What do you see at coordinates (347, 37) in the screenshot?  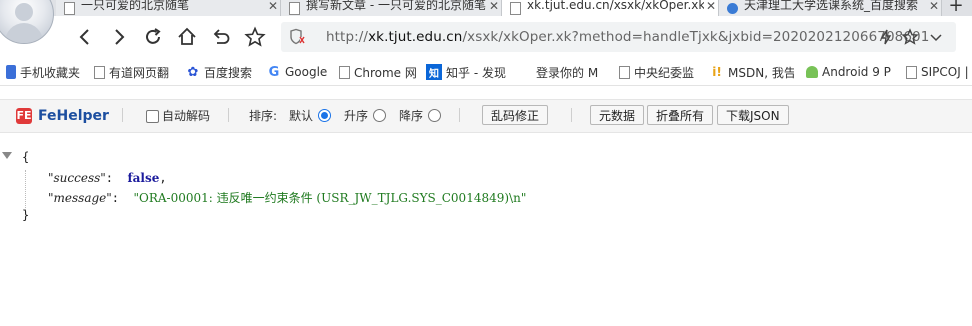 I see `url-scheme: http://` at bounding box center [347, 37].